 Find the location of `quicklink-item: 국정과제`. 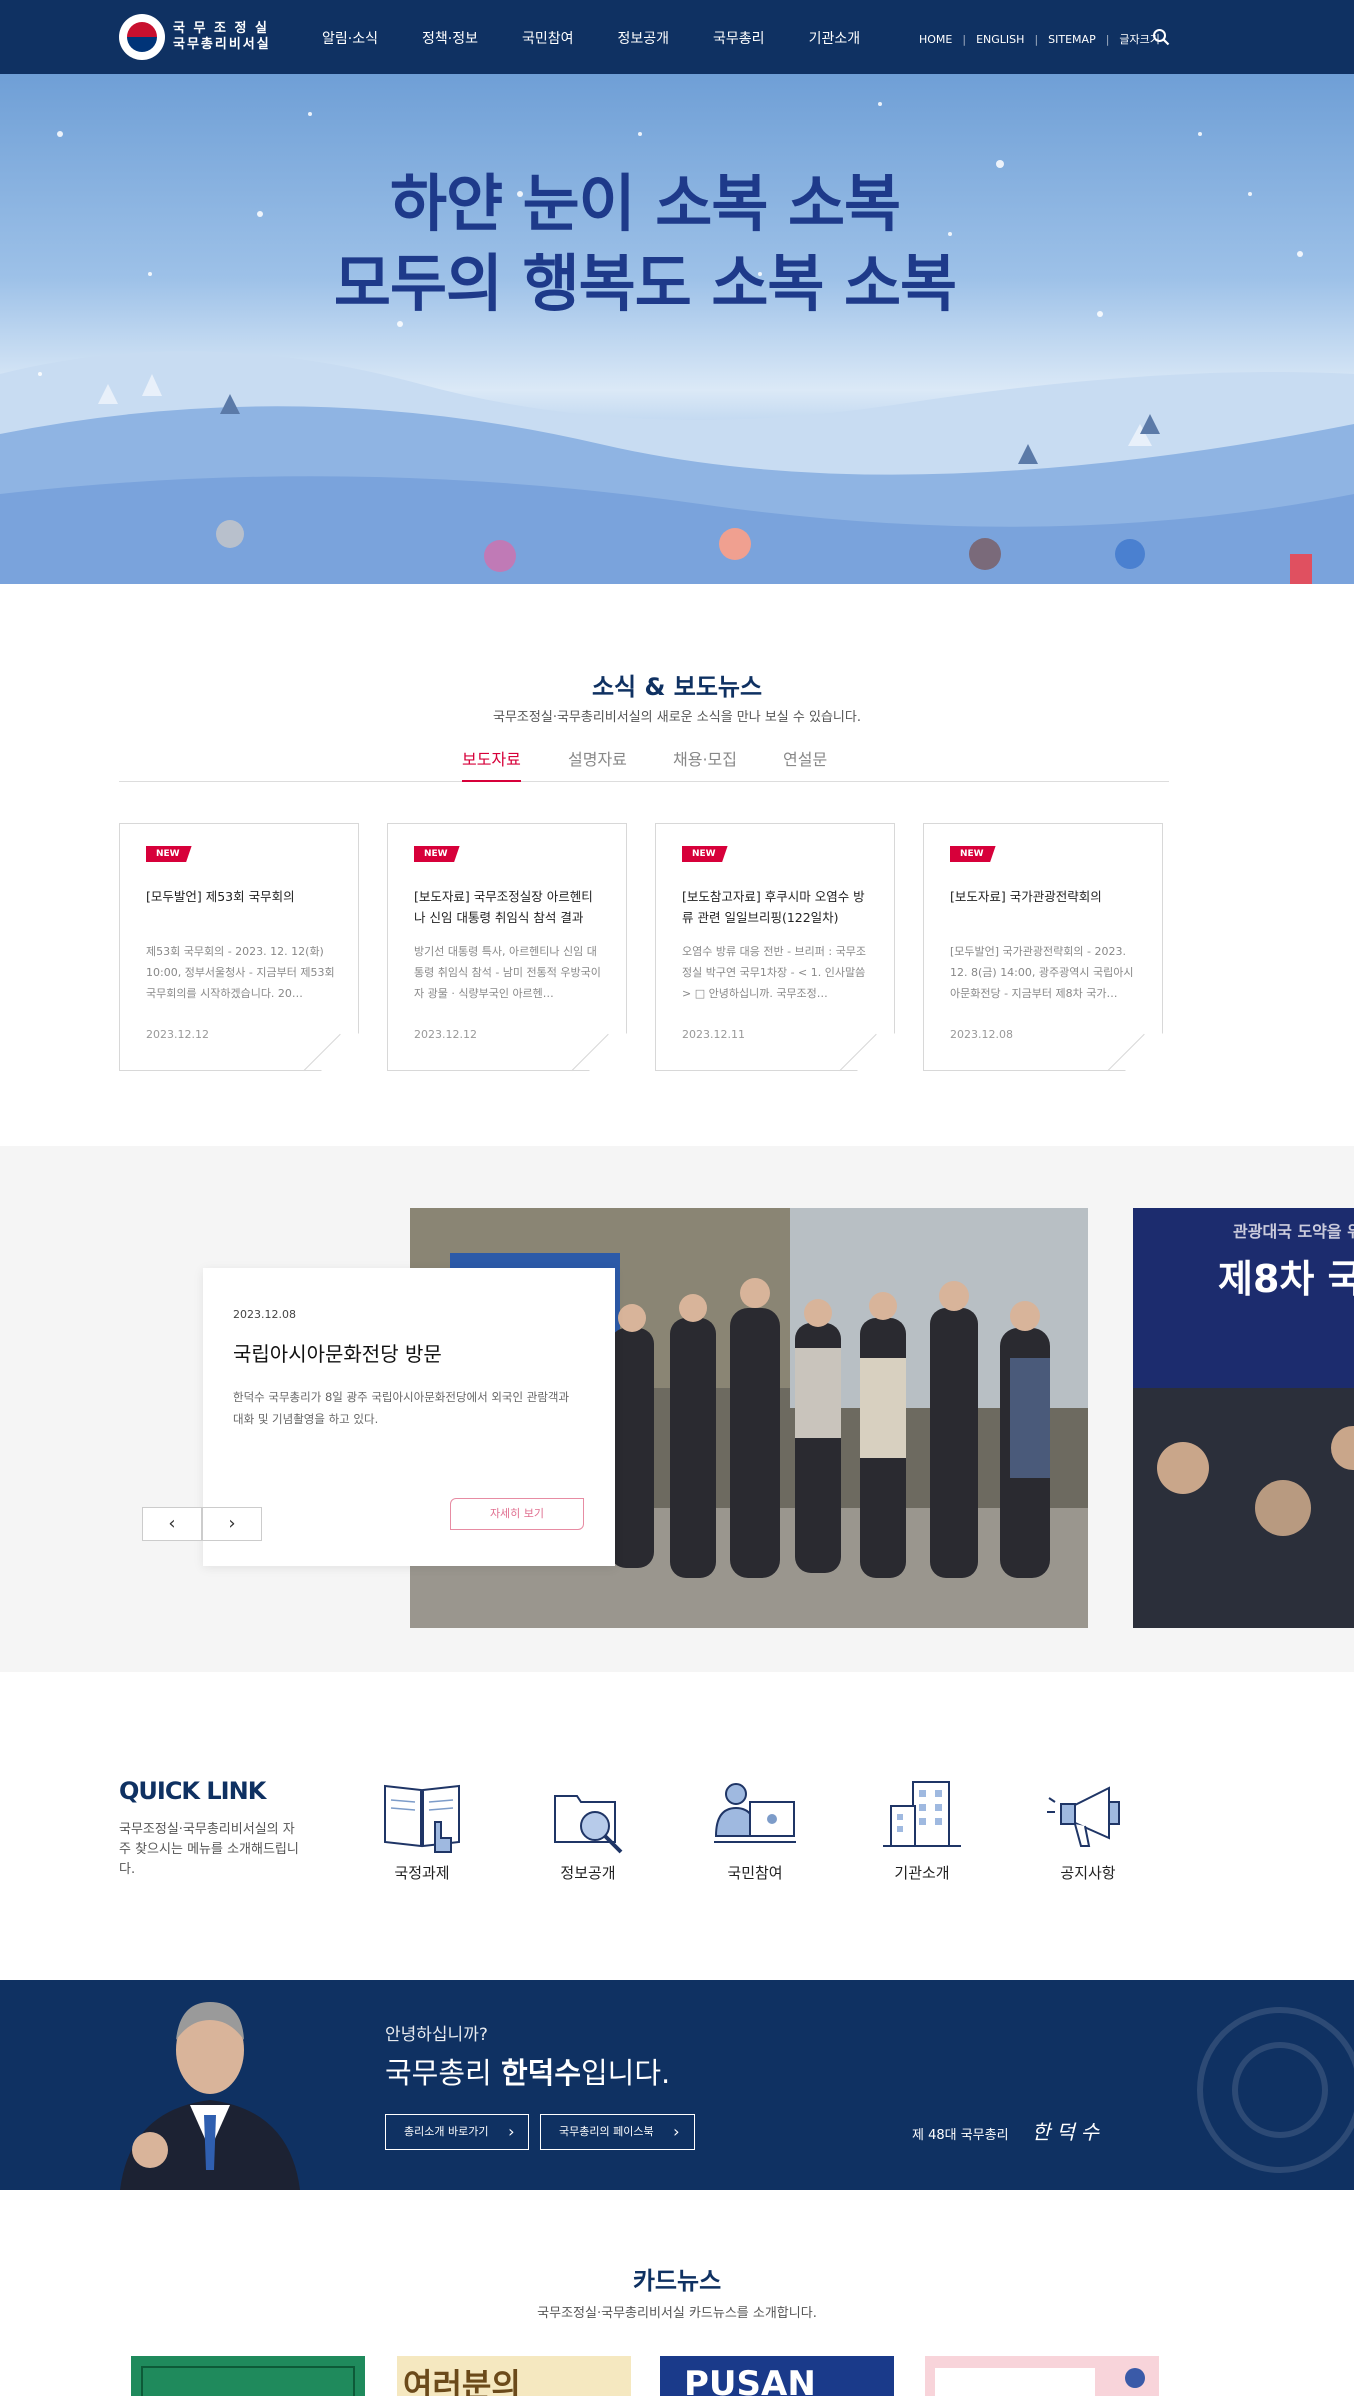

quicklink-item: 국정과제 is located at coordinates (422, 1829).